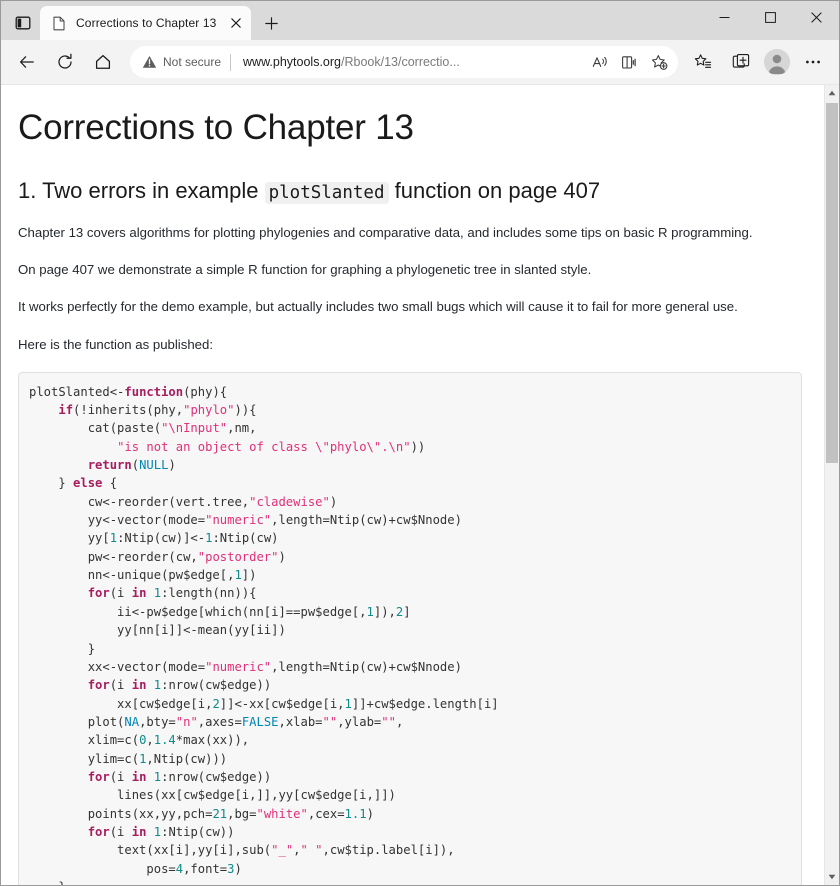 The image size is (840, 886). Describe the element at coordinates (832, 283) in the screenshot. I see `scrollbar-thumb` at that location.